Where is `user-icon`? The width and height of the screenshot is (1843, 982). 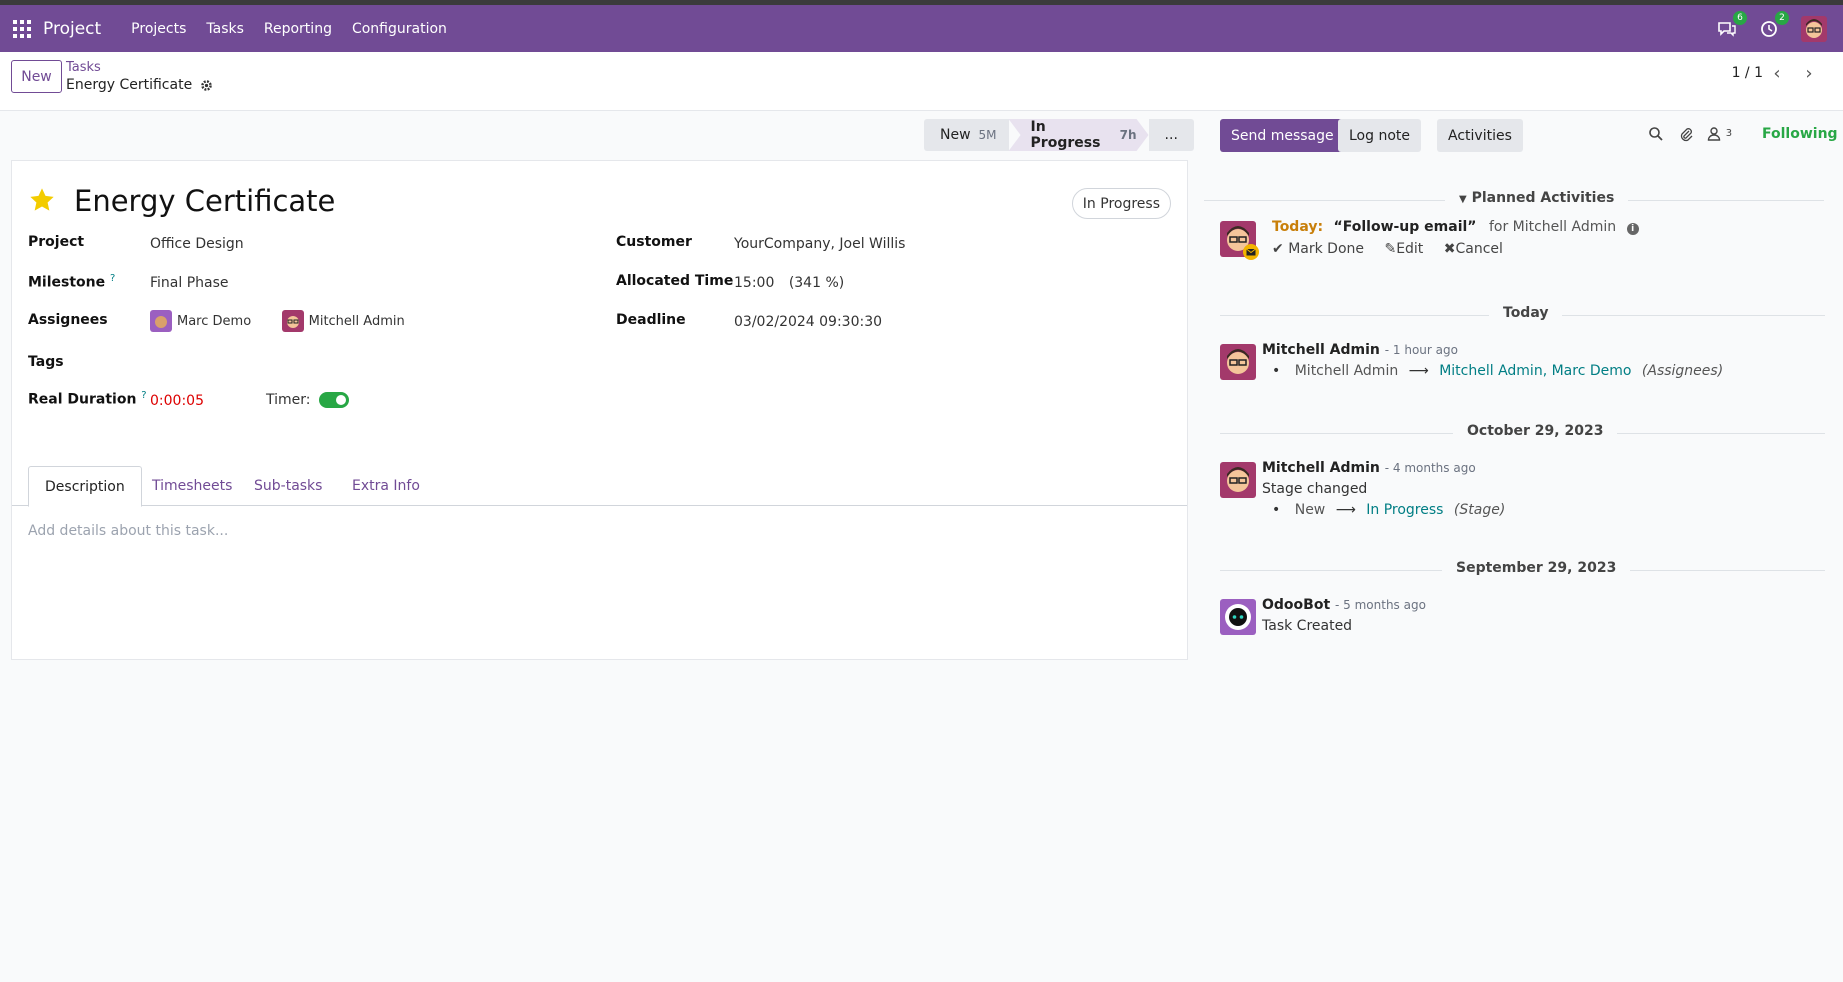 user-icon is located at coordinates (1714, 134).